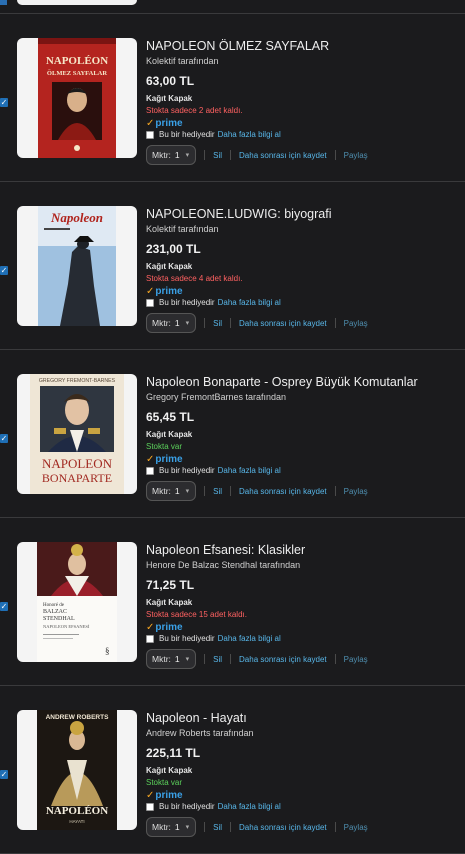 This screenshot has height=854, width=465. What do you see at coordinates (194, 278) in the screenshot?
I see `stock-status: Stokta sadece 4 adet kaldı.` at bounding box center [194, 278].